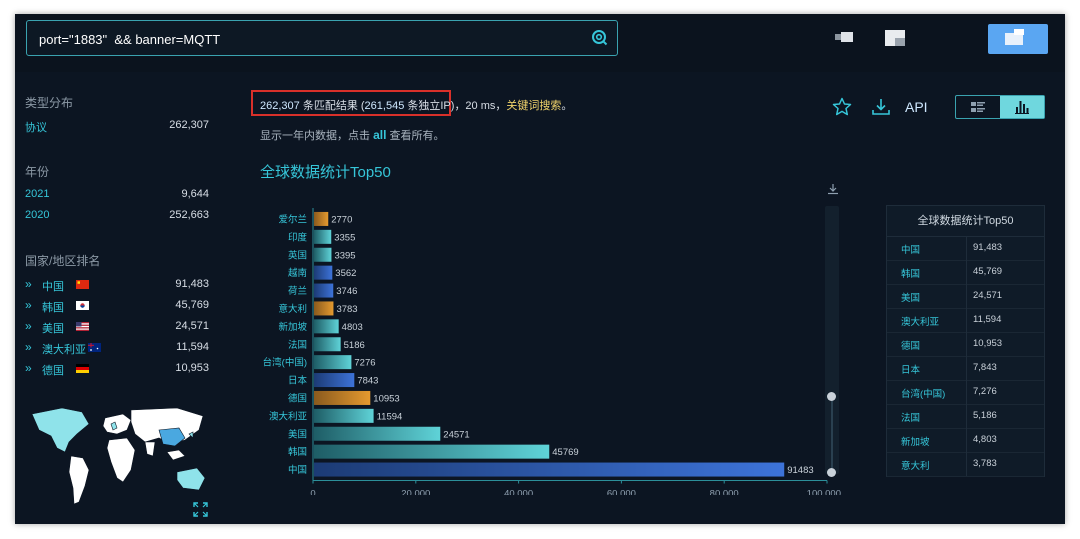  What do you see at coordinates (833, 191) in the screenshot?
I see `chart-download-icon` at bounding box center [833, 191].